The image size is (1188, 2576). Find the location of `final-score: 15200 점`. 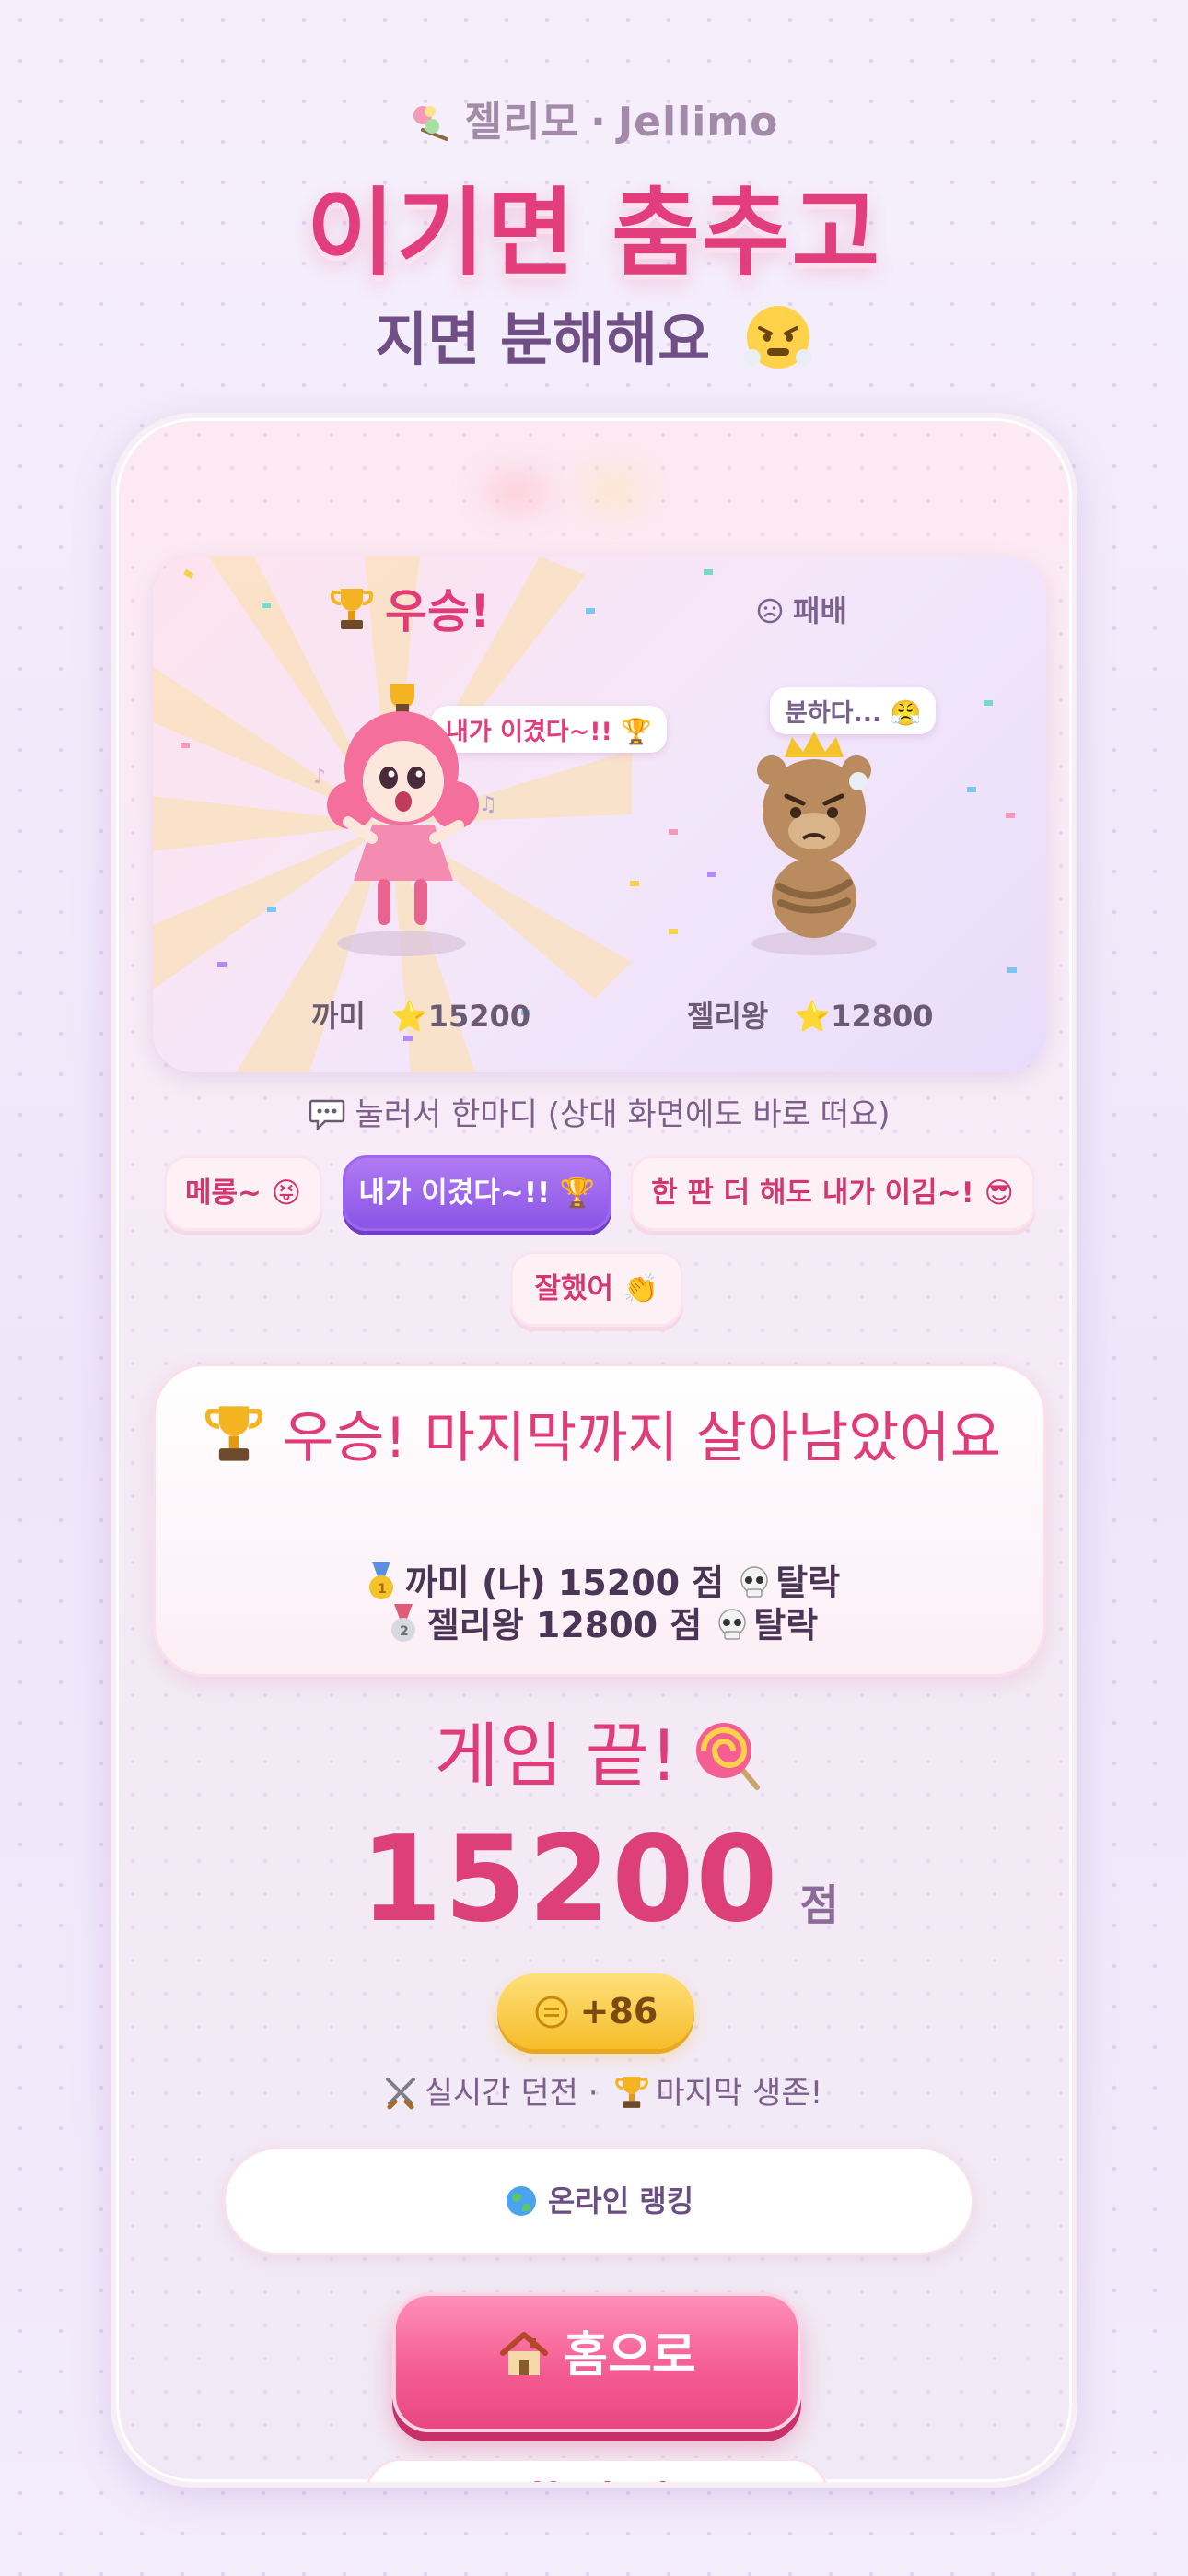

final-score: 15200 점 is located at coordinates (594, 1880).